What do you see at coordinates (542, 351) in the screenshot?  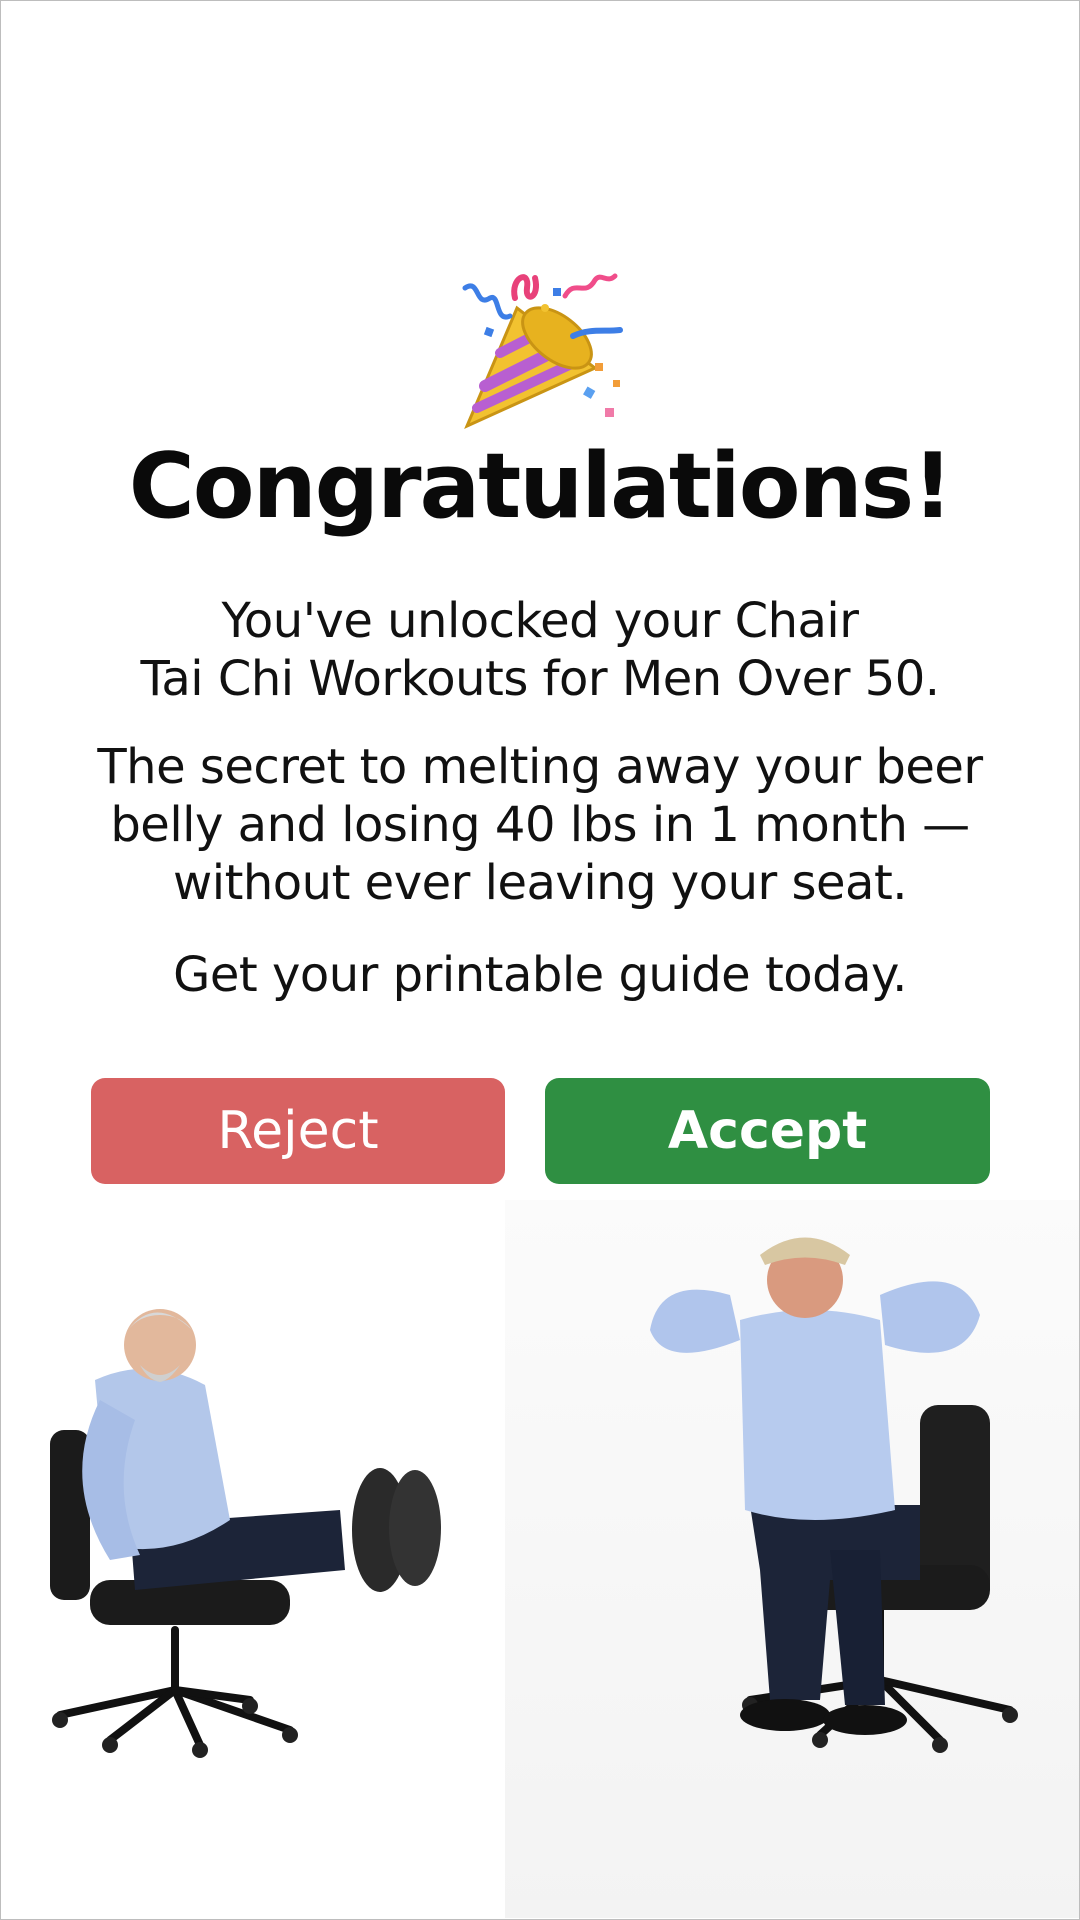 I see `party-popper-icon` at bounding box center [542, 351].